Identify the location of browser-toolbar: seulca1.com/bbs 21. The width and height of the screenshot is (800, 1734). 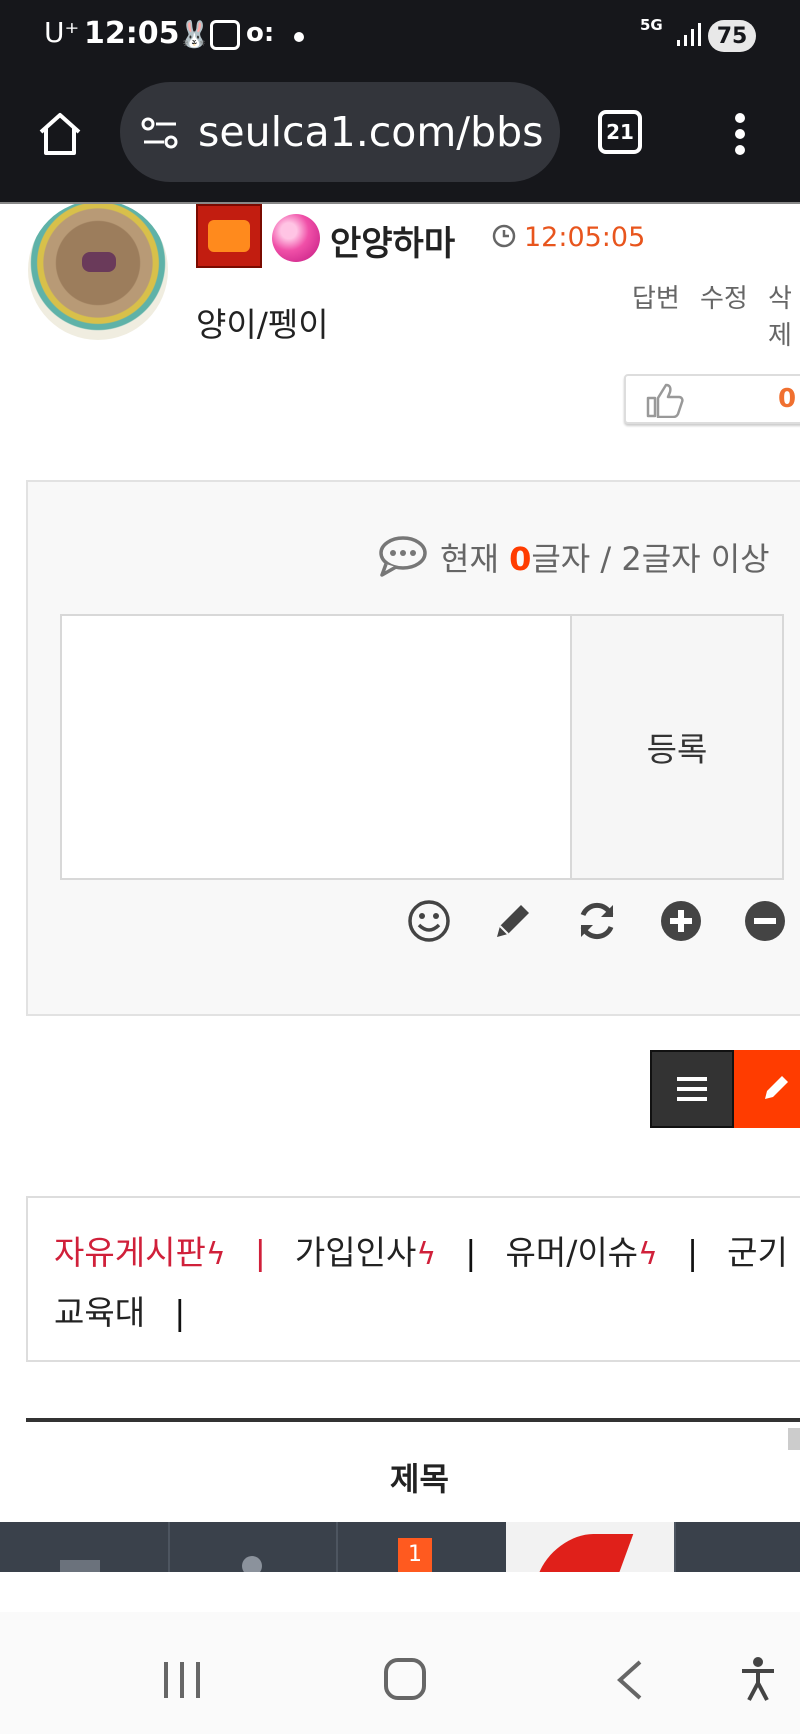
(400, 138).